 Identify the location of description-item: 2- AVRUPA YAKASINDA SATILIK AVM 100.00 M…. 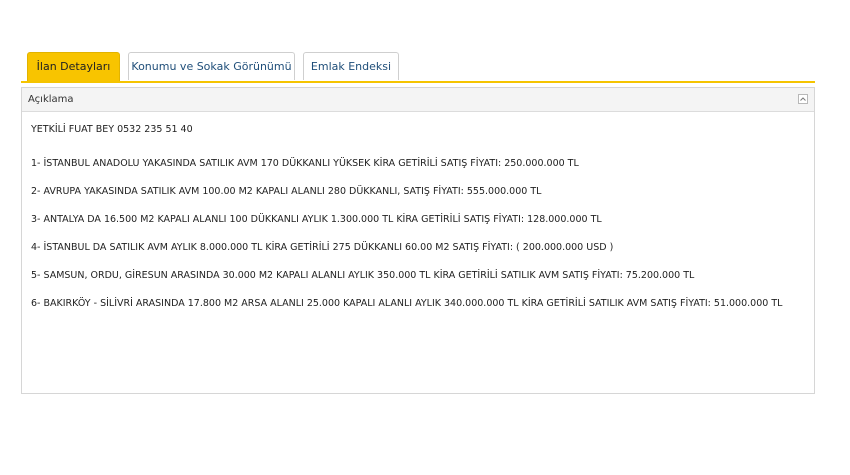
(286, 191).